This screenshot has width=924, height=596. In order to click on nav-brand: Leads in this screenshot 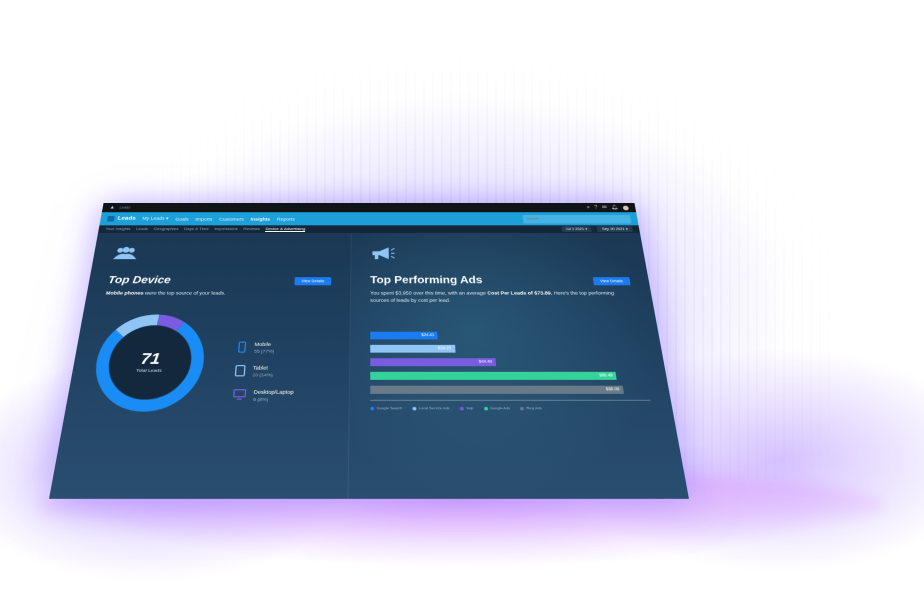, I will do `click(121, 218)`.